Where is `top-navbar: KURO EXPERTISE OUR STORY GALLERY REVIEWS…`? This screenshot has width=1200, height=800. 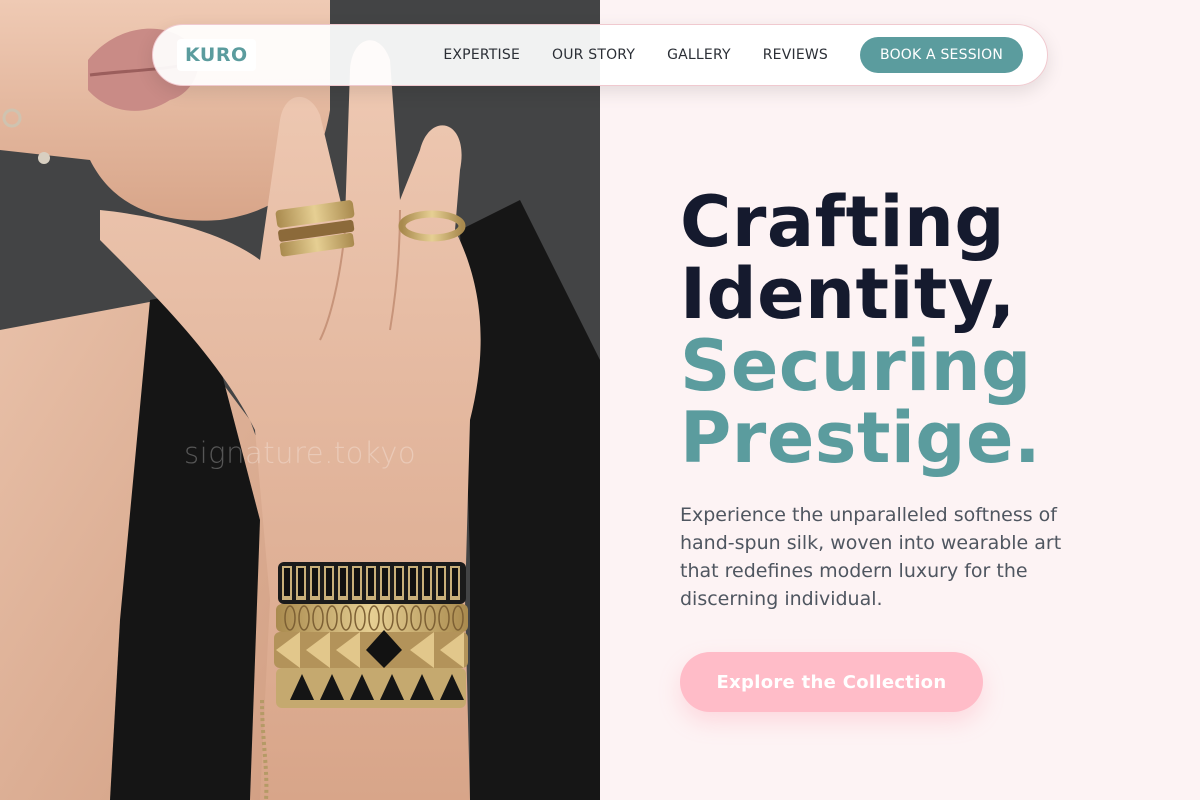 top-navbar: KURO EXPERTISE OUR STORY GALLERY REVIEWS… is located at coordinates (600, 55).